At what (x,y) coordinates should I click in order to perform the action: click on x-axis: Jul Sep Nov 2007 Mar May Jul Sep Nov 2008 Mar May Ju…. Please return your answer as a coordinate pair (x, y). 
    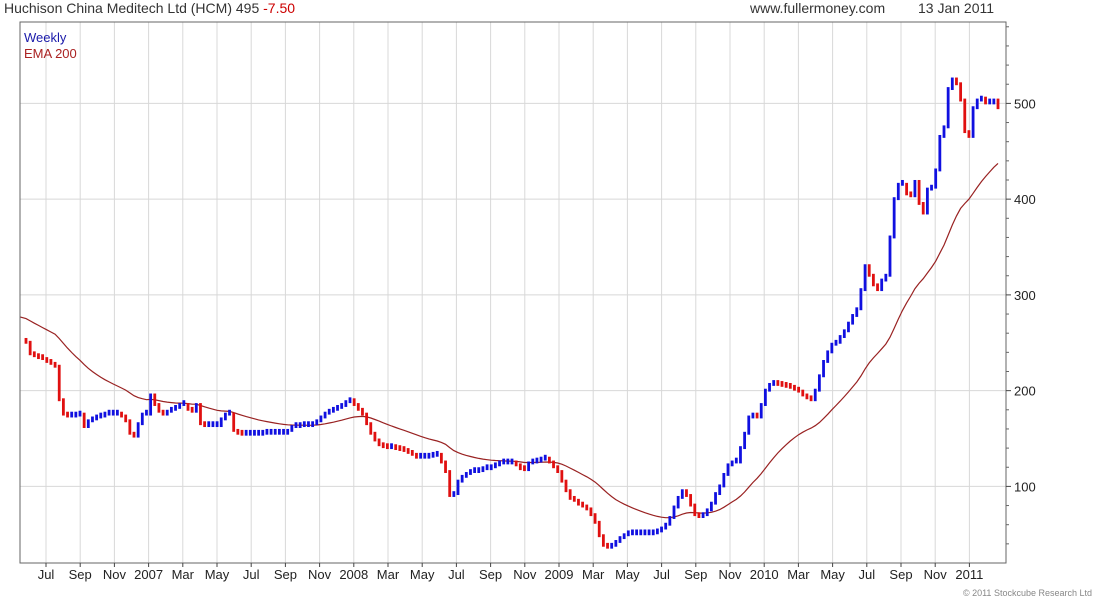
    Looking at the image, I should click on (510, 572).